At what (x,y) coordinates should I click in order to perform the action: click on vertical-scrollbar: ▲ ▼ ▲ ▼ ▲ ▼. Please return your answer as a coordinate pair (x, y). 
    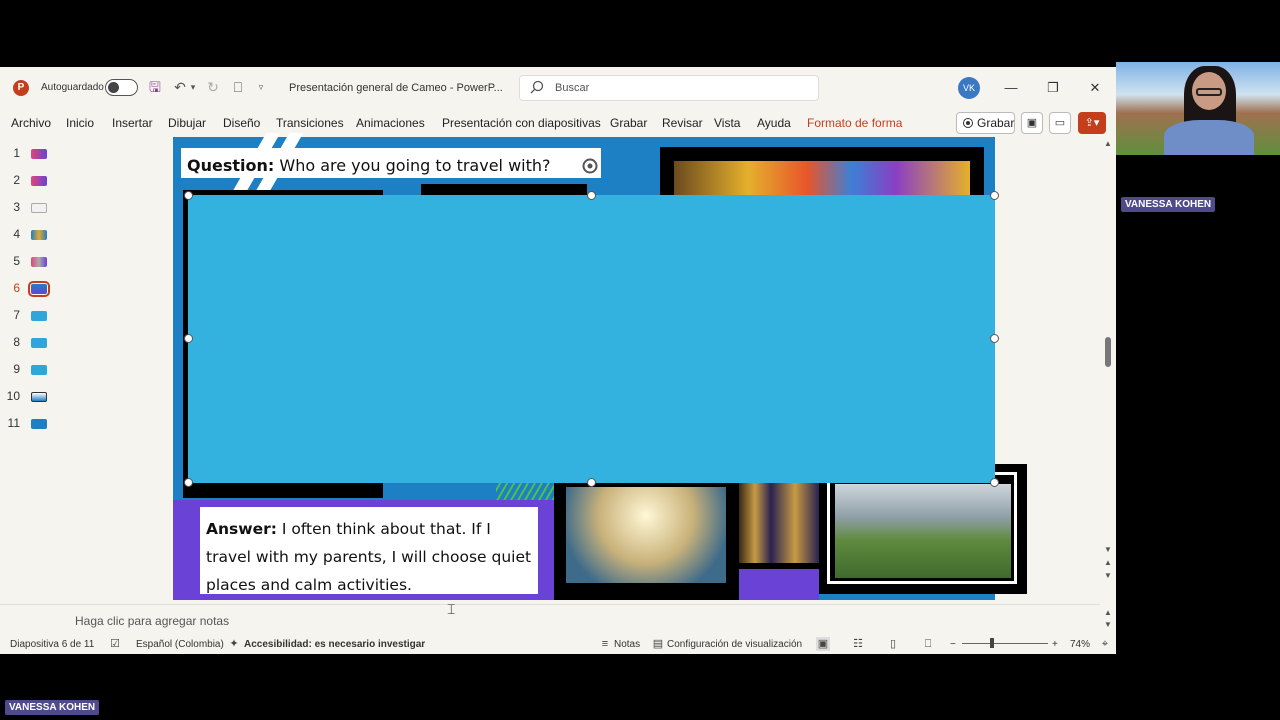
    Looking at the image, I should click on (1108, 384).